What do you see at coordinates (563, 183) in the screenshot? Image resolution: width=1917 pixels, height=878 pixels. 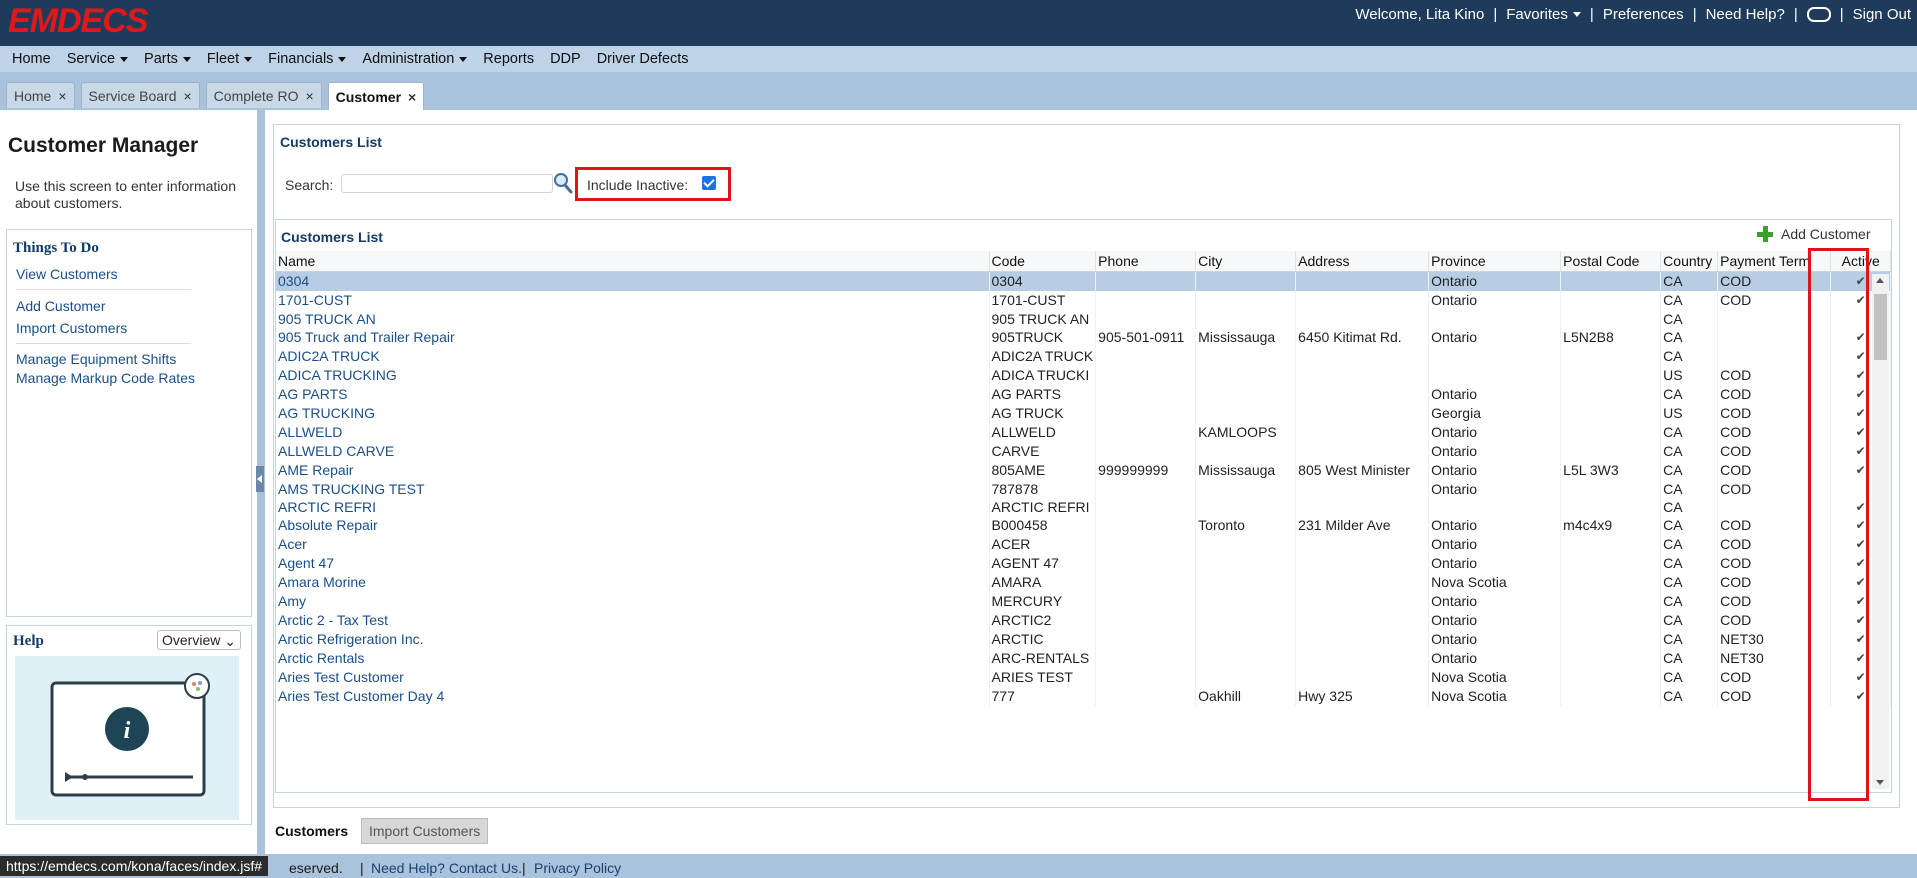 I see `search-icon` at bounding box center [563, 183].